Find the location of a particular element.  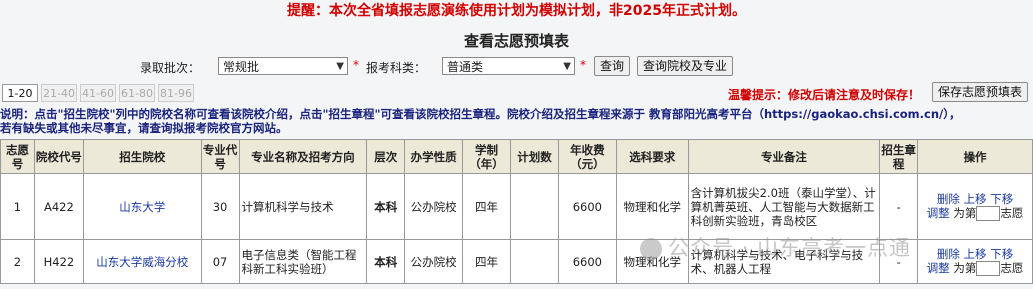

watermark: 公众号 · 山东高考一点通 is located at coordinates (775, 247).